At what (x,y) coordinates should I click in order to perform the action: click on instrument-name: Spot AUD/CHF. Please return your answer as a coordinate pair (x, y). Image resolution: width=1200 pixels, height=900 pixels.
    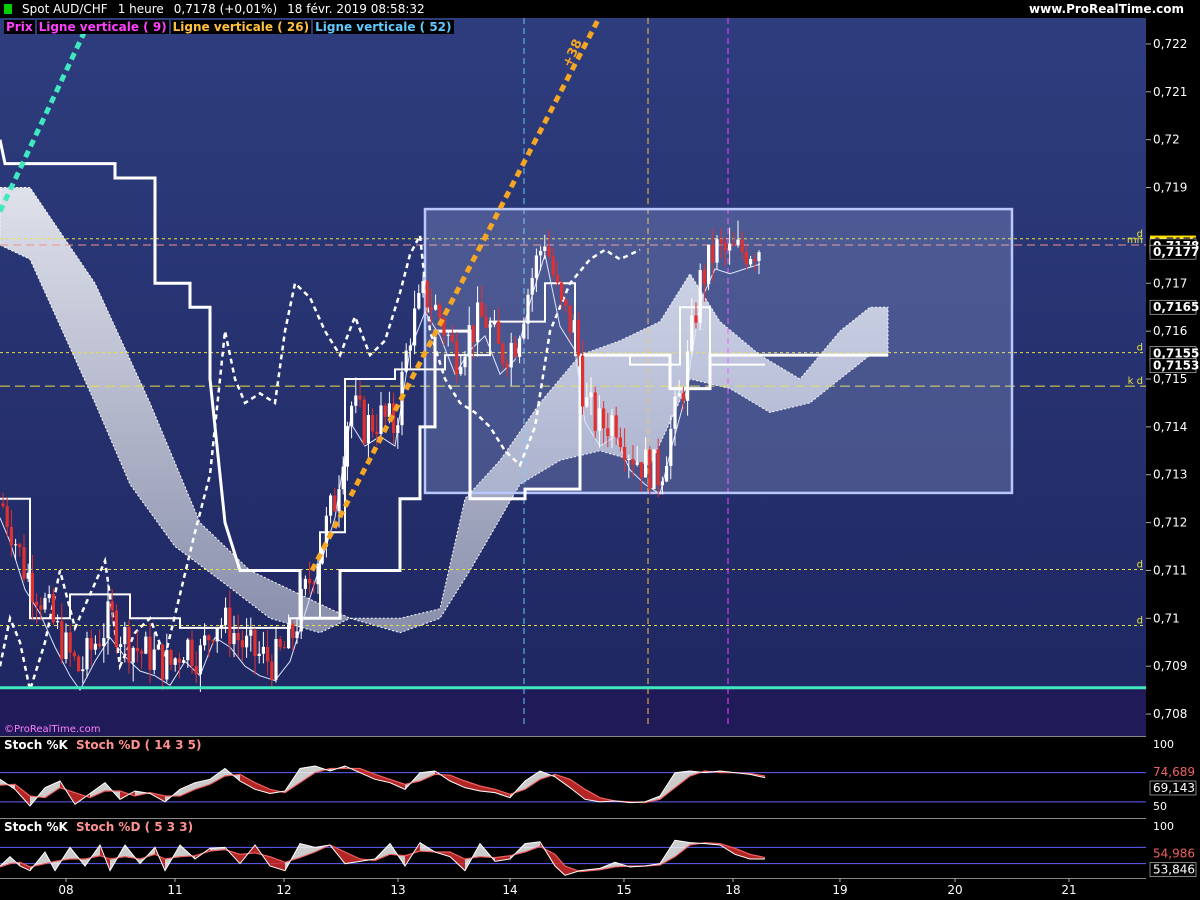
    Looking at the image, I should click on (65, 9).